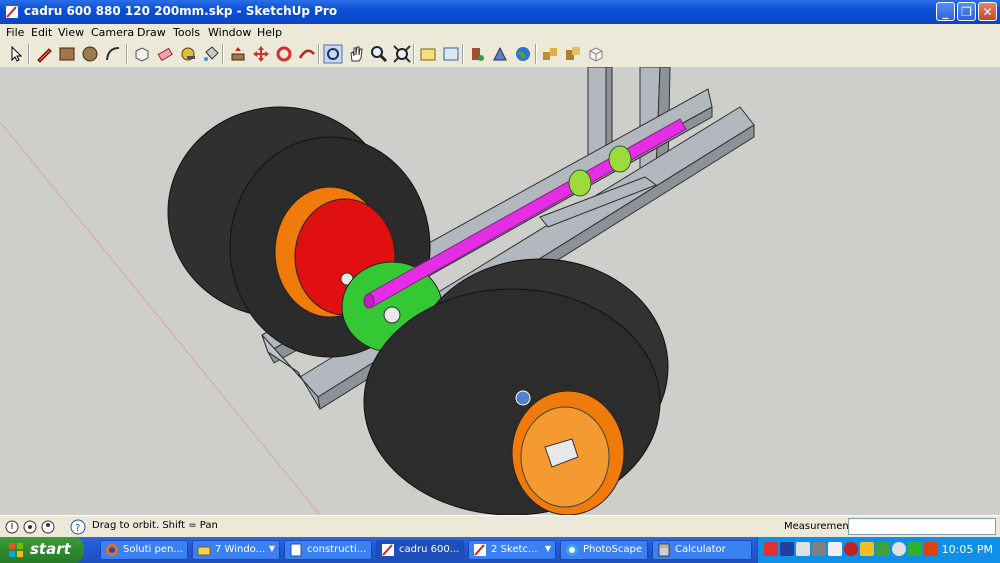  Describe the element at coordinates (211, 54) in the screenshot. I see `paint-bucket-icon` at that location.